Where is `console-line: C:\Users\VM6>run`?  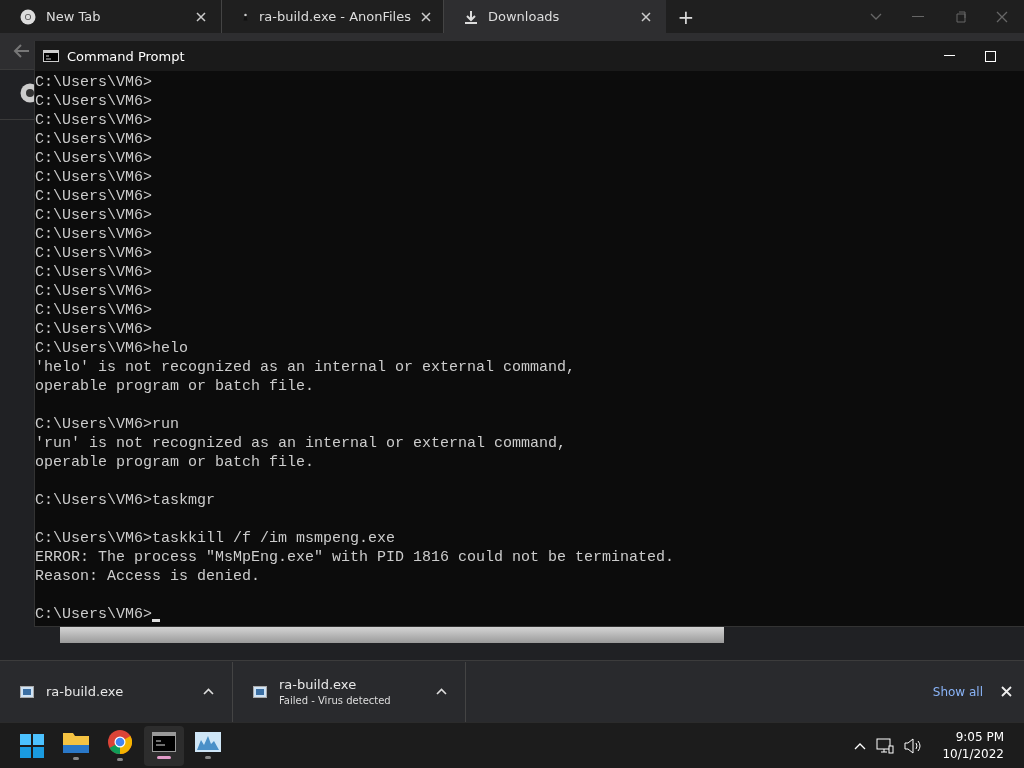 console-line: C:\Users\VM6>run is located at coordinates (107, 424).